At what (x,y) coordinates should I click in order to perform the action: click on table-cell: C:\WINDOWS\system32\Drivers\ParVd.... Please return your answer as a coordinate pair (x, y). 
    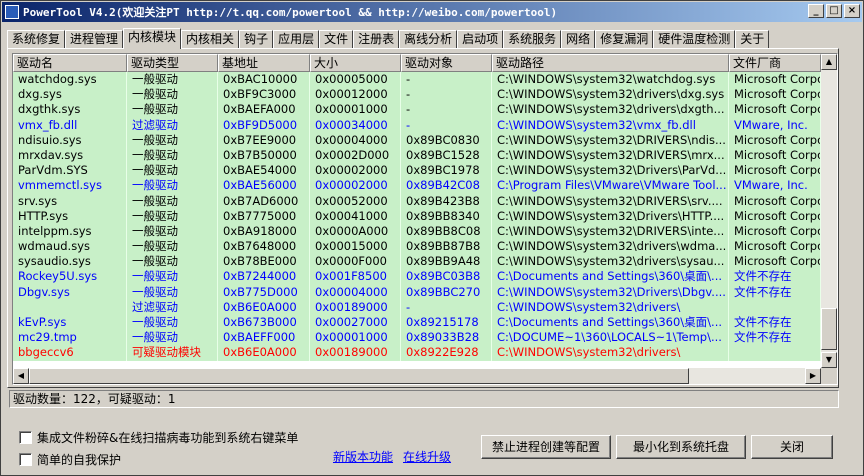
    Looking at the image, I should click on (610, 171).